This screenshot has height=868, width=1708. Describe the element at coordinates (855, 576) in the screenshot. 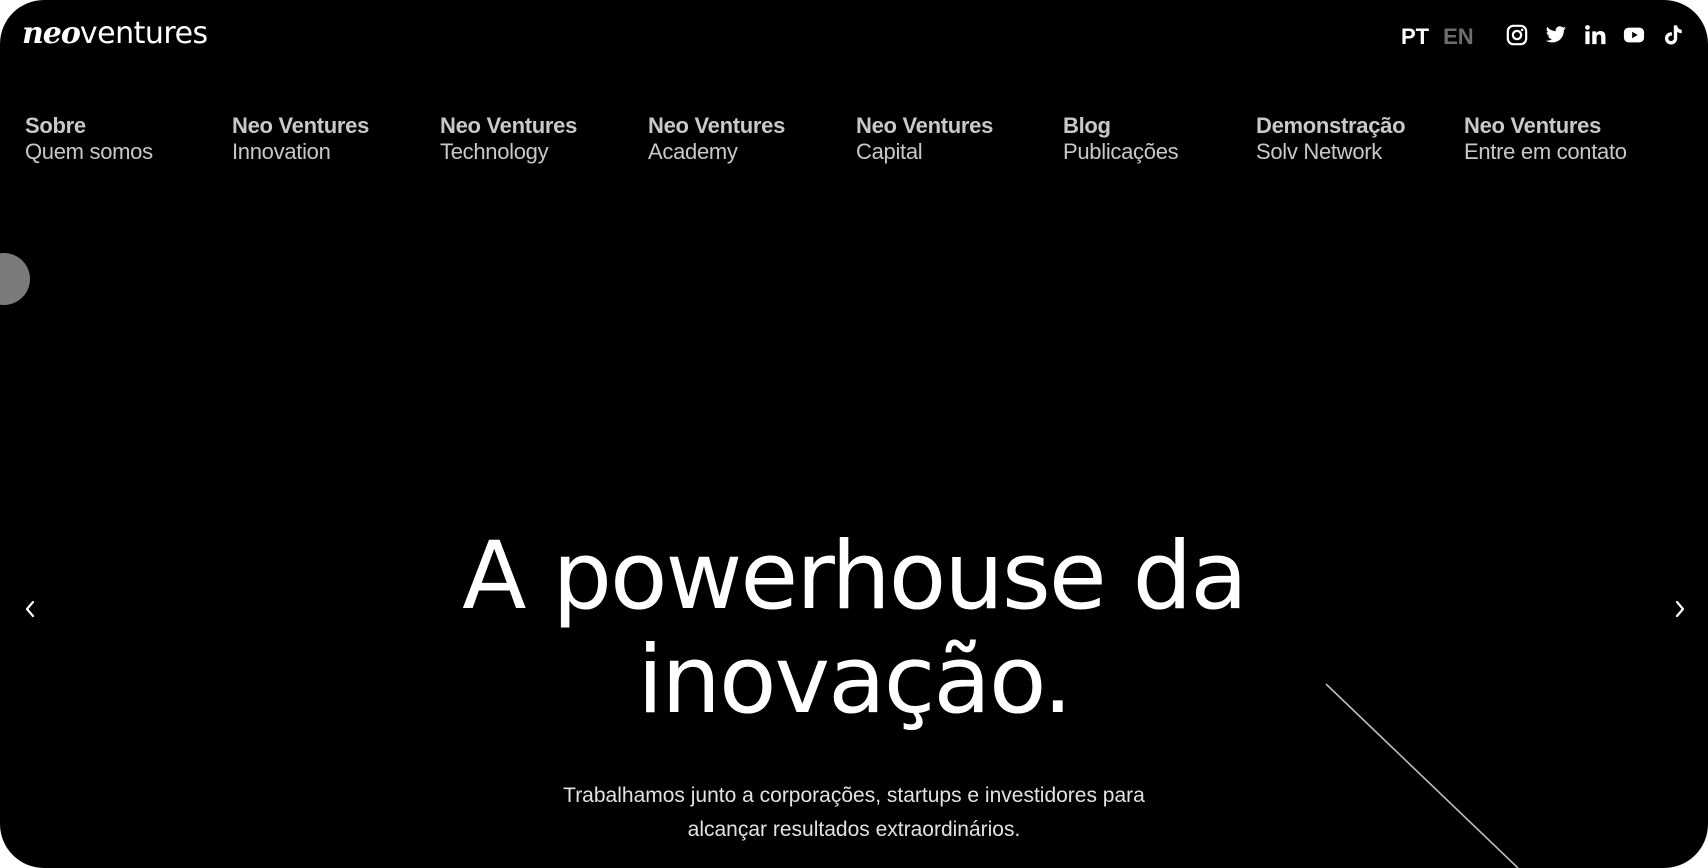

I see `hero-headline-line-1: A powerhouse da` at that location.